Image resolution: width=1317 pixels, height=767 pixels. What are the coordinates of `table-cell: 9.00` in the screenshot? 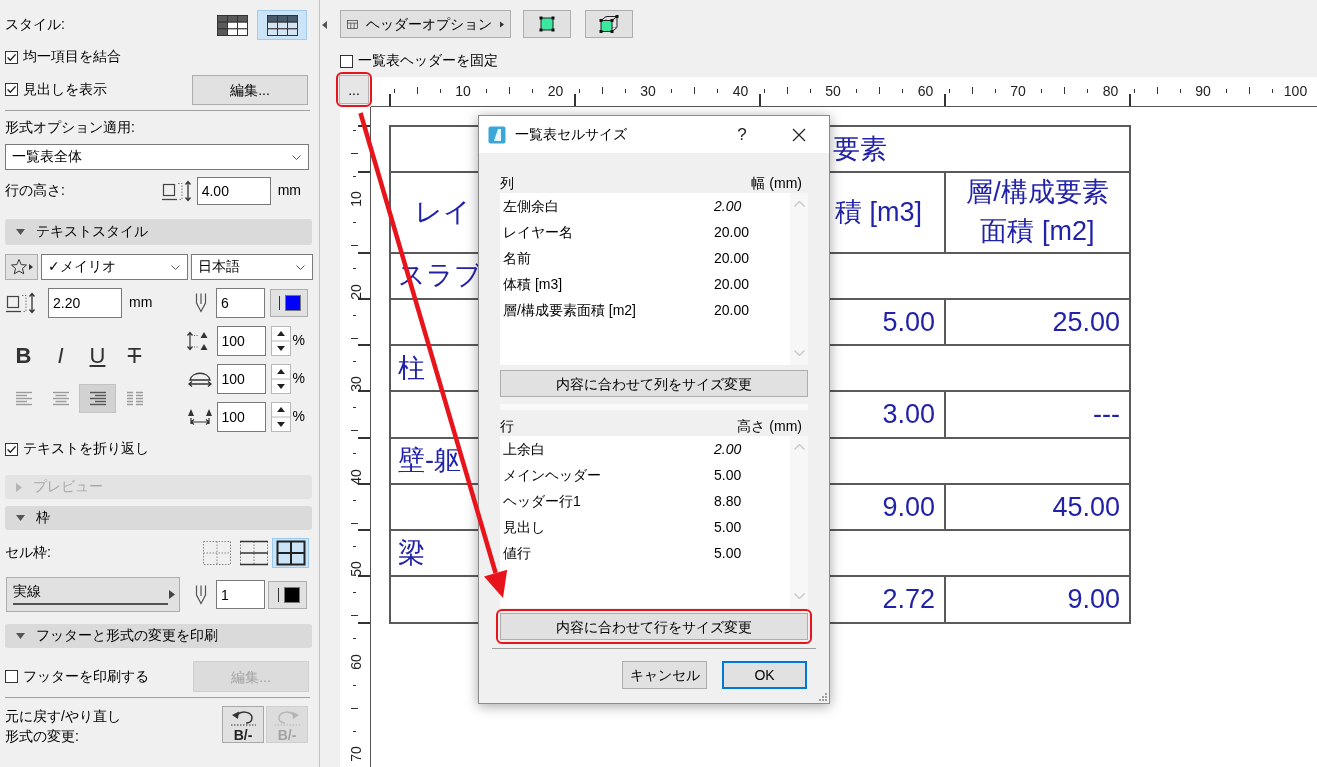 It's located at (1038, 600).